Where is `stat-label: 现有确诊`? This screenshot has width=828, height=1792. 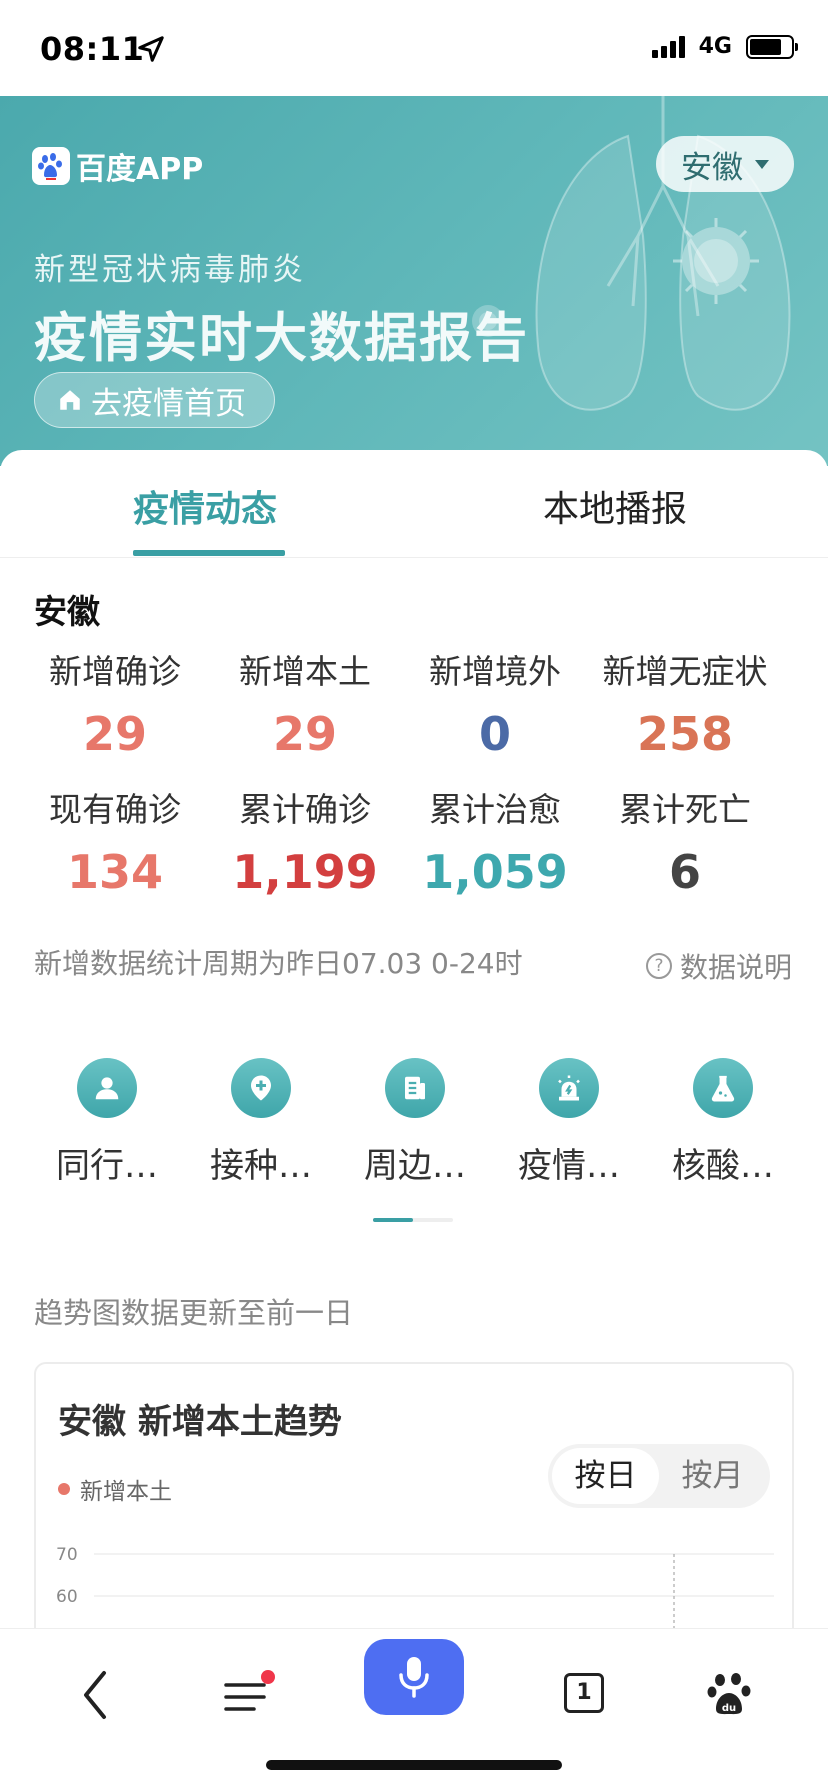 stat-label: 现有确诊 is located at coordinates (115, 809).